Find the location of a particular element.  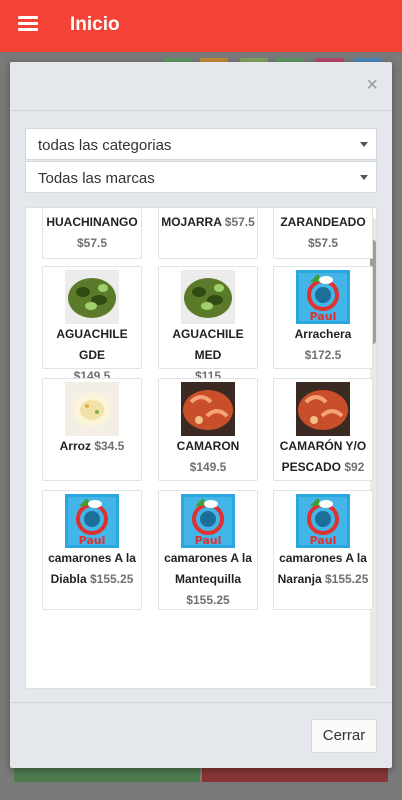

product-name: Mantequilla is located at coordinates (207, 579).